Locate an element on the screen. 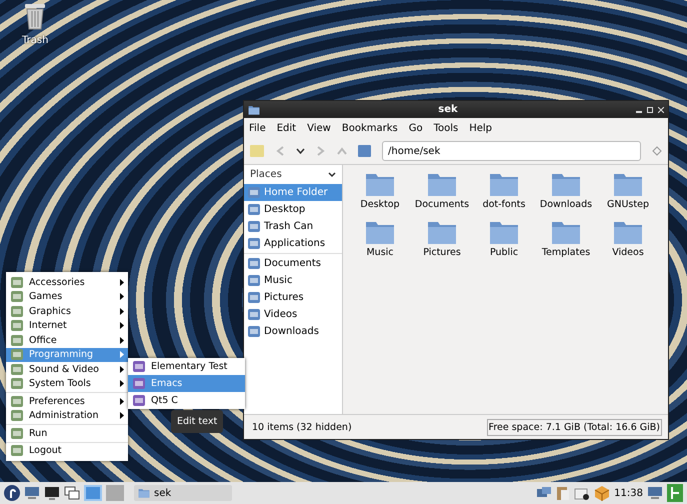 The height and width of the screenshot is (504, 687). file-label: dot-fonts is located at coordinates (504, 204).